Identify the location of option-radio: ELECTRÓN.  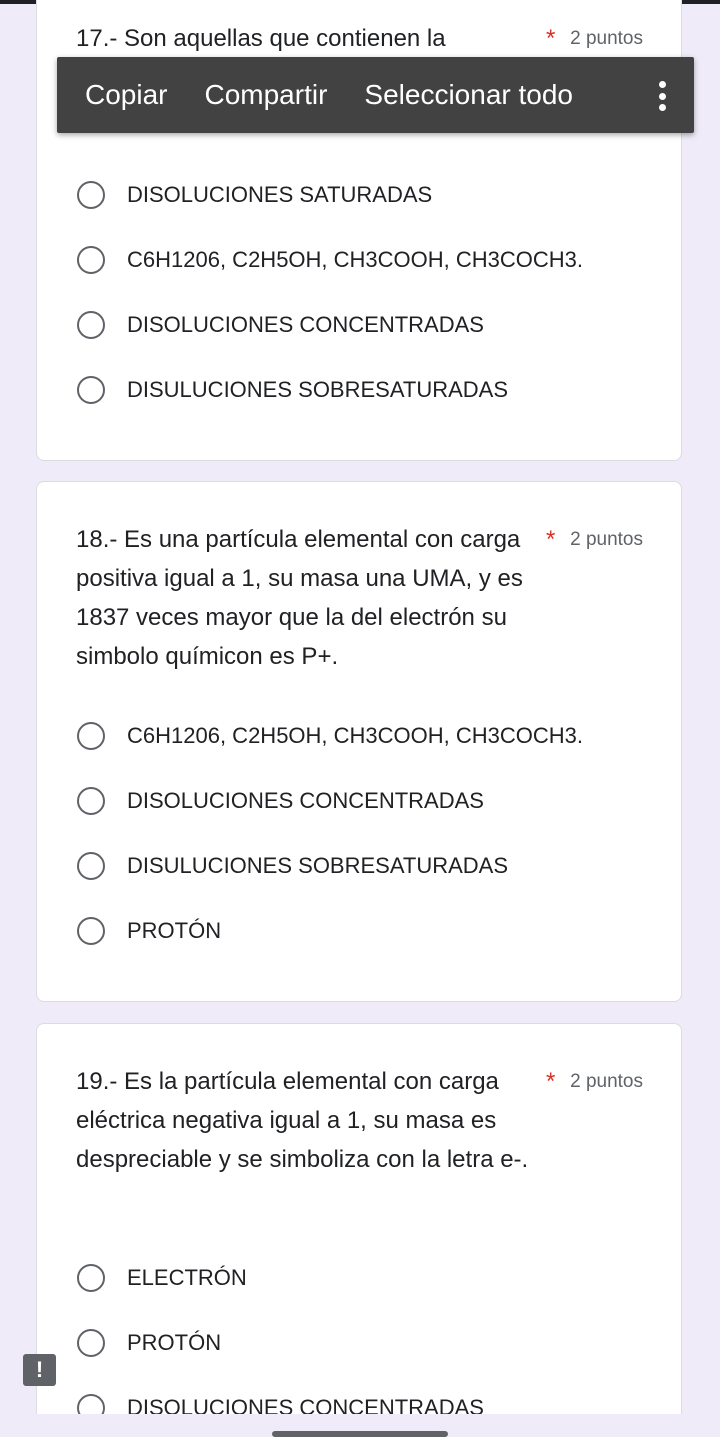
(162, 1278).